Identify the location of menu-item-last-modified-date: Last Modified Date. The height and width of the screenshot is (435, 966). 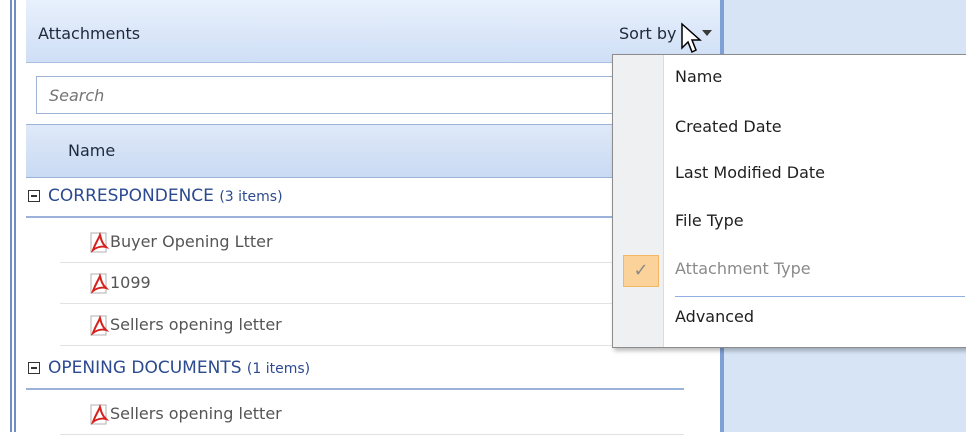
(750, 172).